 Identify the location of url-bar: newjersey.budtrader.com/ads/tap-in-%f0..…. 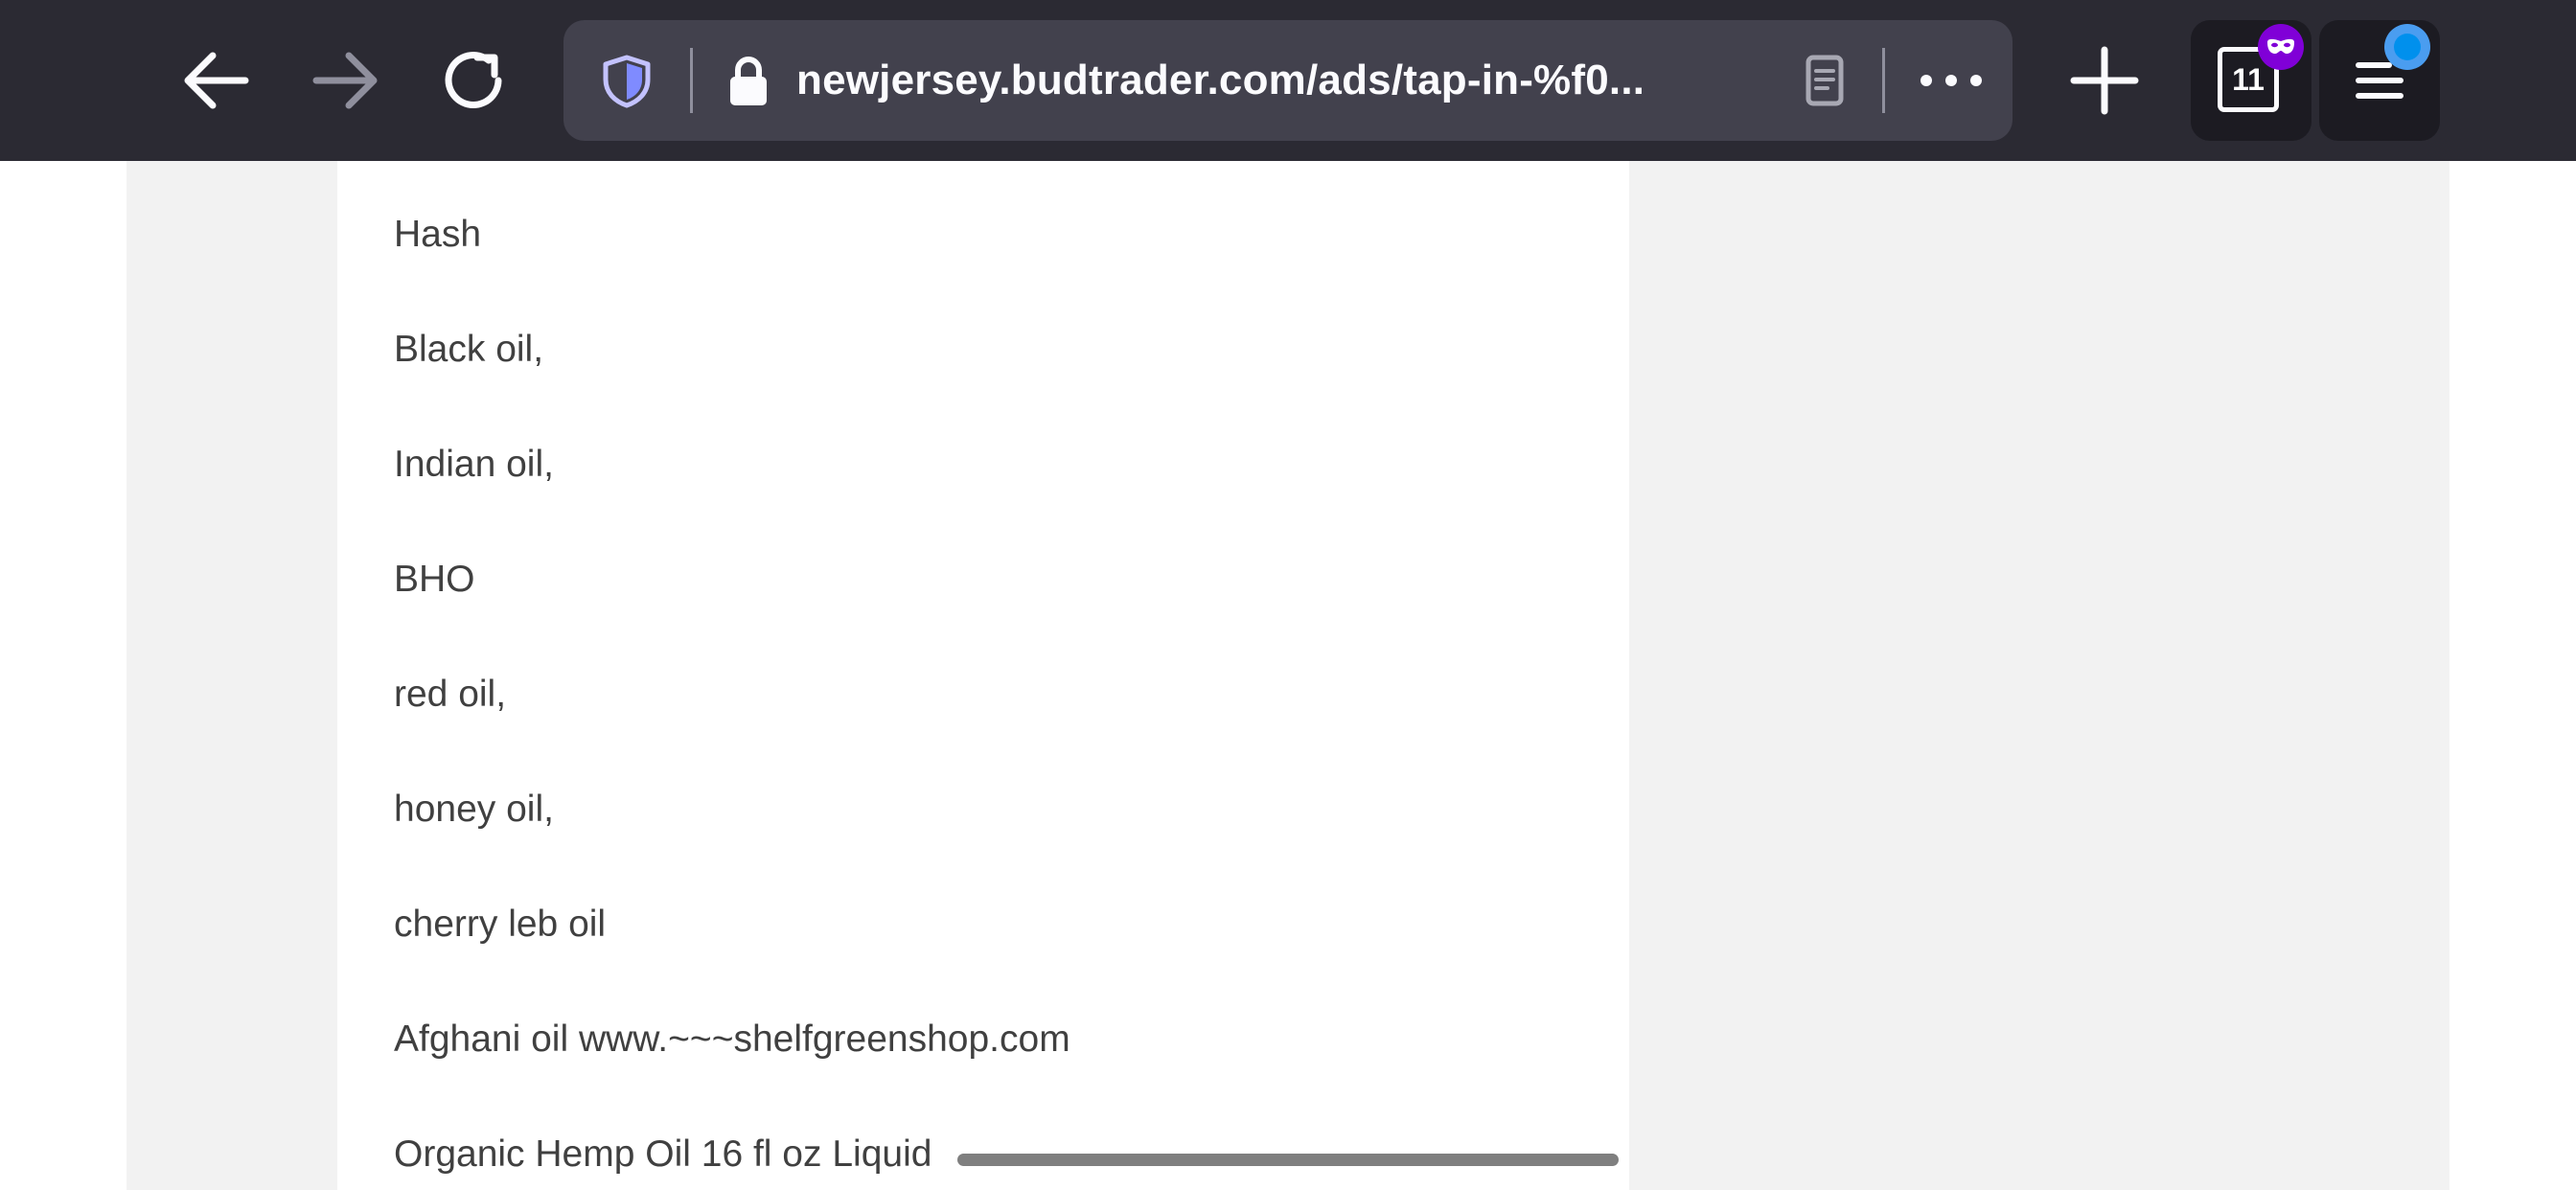
(1288, 81).